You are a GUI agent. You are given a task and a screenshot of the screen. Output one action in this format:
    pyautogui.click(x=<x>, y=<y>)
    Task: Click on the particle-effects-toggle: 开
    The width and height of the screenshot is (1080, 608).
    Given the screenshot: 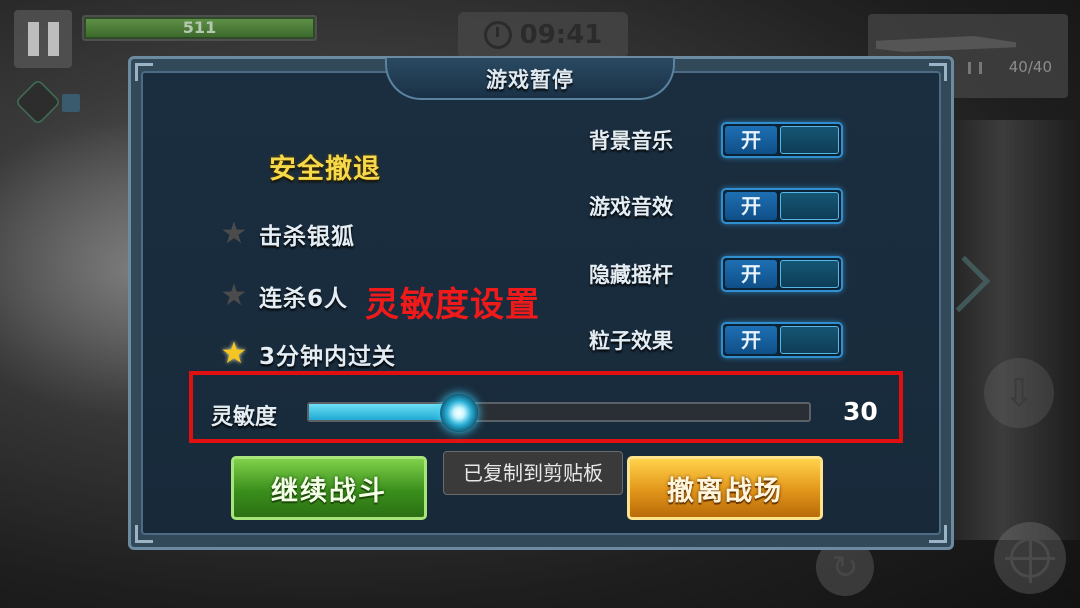 What is the action you would take?
    pyautogui.click(x=782, y=340)
    